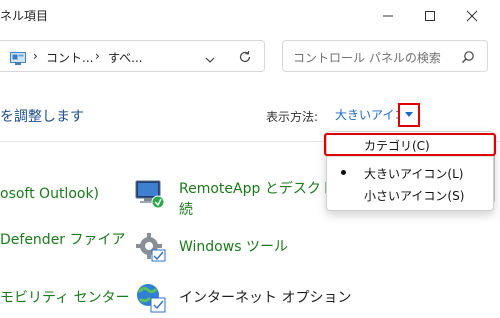 Image resolution: width=500 pixels, height=318 pixels. I want to click on windows-tools-icon, so click(151, 249).